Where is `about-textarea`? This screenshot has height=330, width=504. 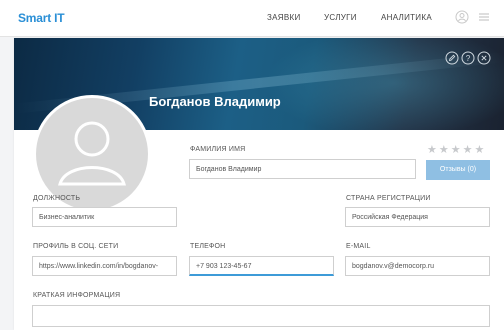
about-textarea is located at coordinates (261, 316).